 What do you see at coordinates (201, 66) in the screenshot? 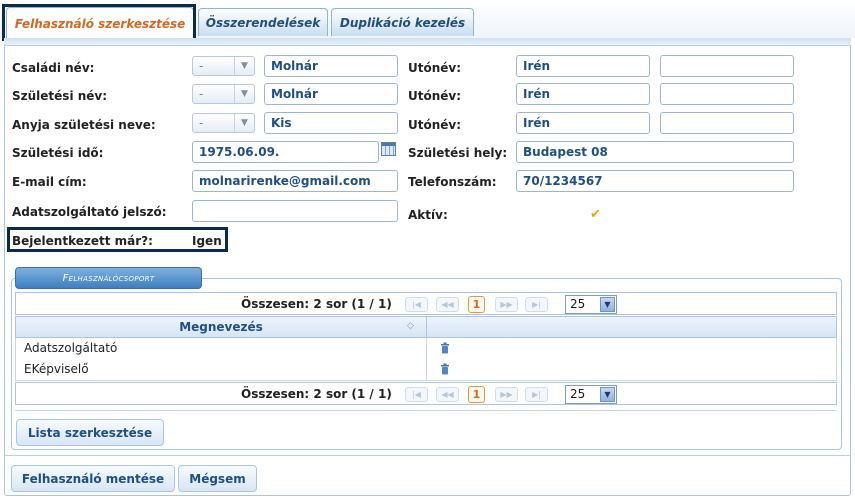
I see `family-name-prefix-value: -` at bounding box center [201, 66].